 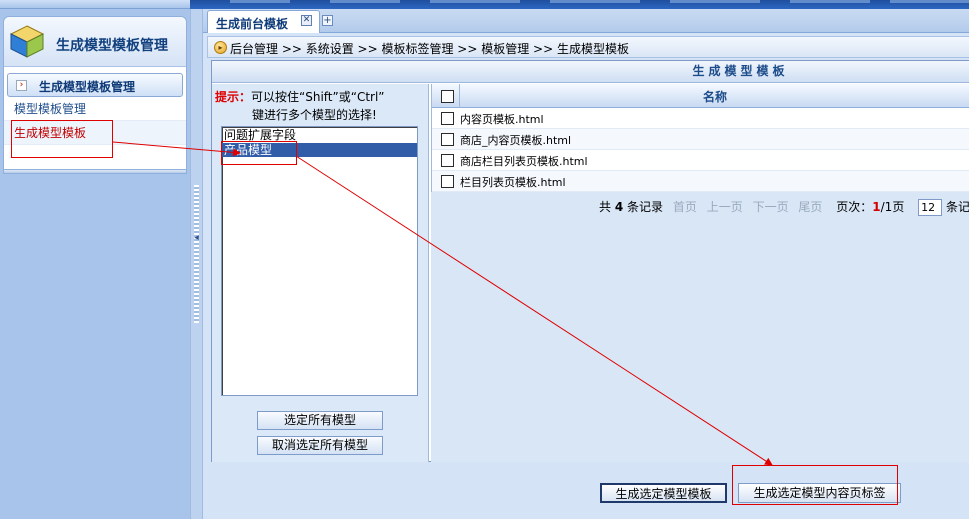 I want to click on deselect-all-models-button: 取消选定所有模型, so click(x=320, y=445).